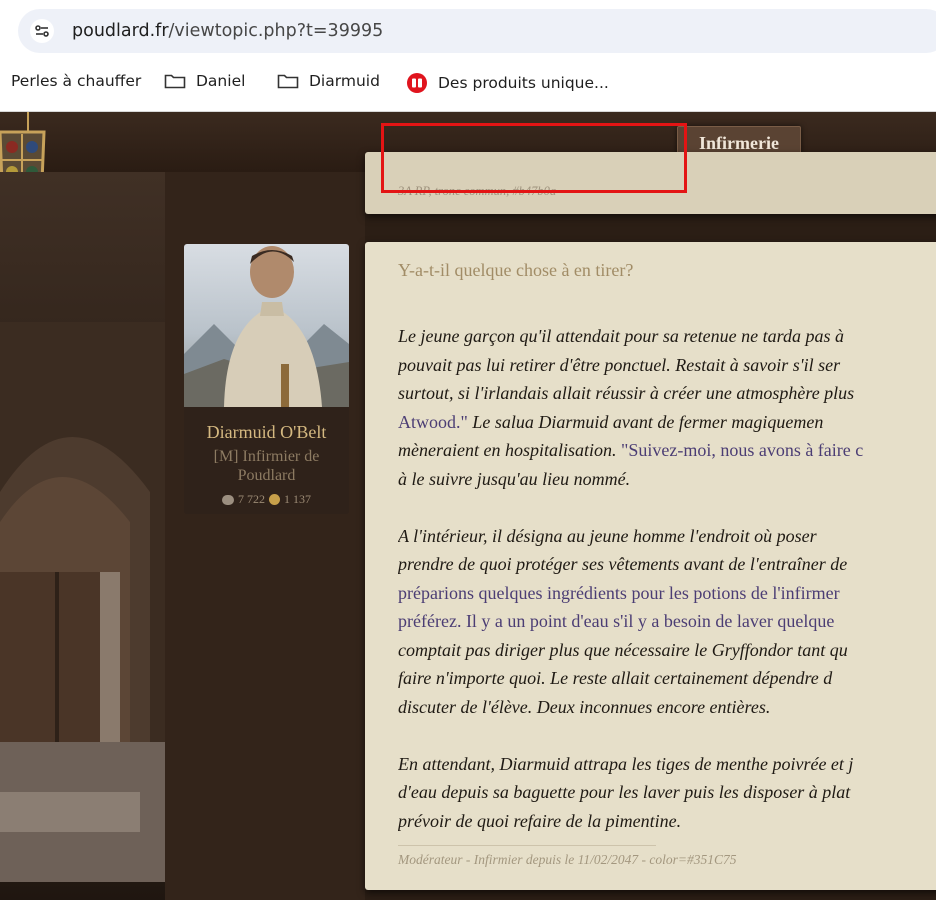  I want to click on narration-text: à le suivre jusqu'au lieu nommé., so click(514, 478).